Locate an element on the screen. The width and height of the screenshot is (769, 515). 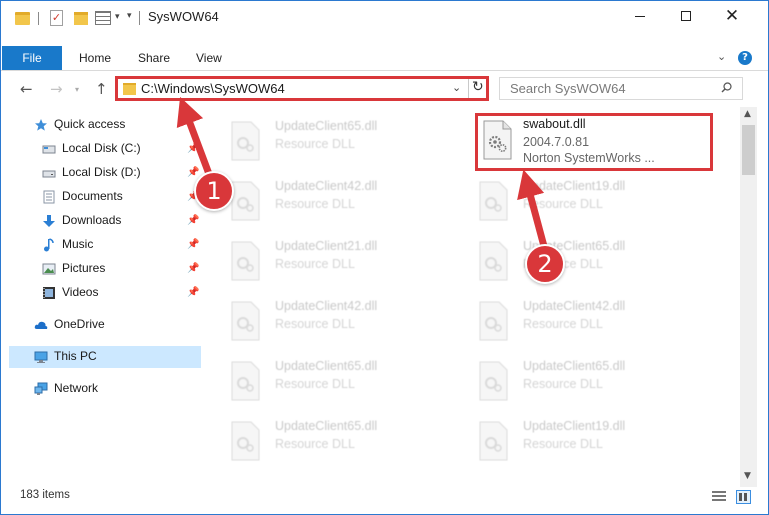
search-icon is located at coordinates (726, 87).